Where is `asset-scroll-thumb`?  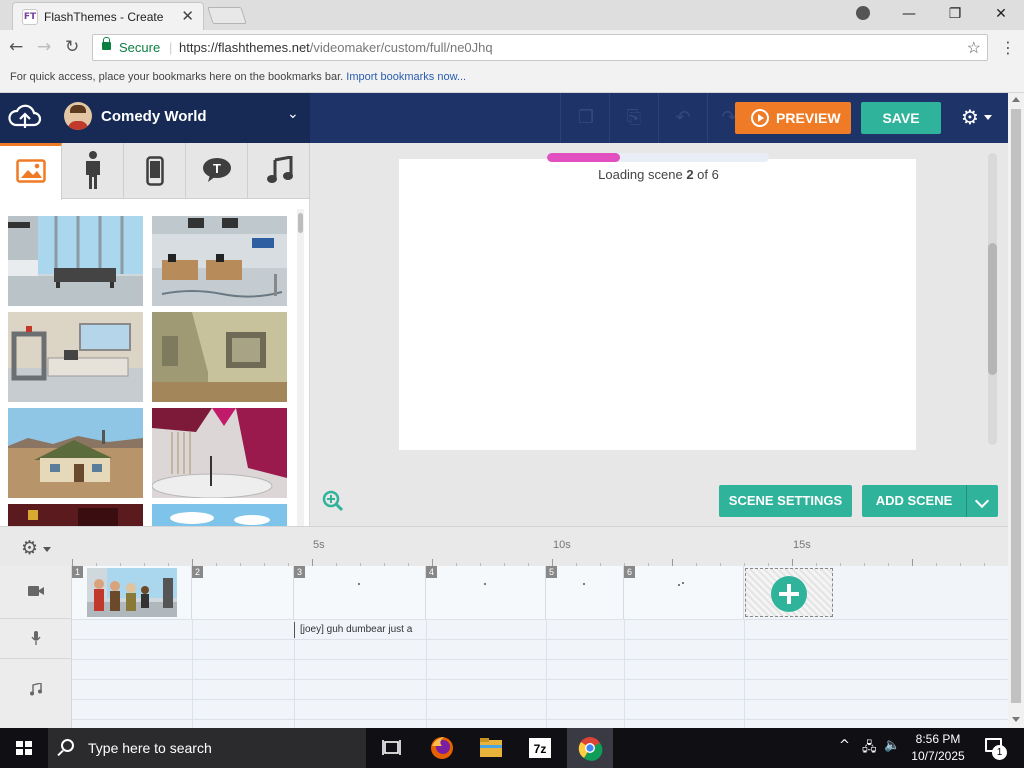
asset-scroll-thumb is located at coordinates (300, 223).